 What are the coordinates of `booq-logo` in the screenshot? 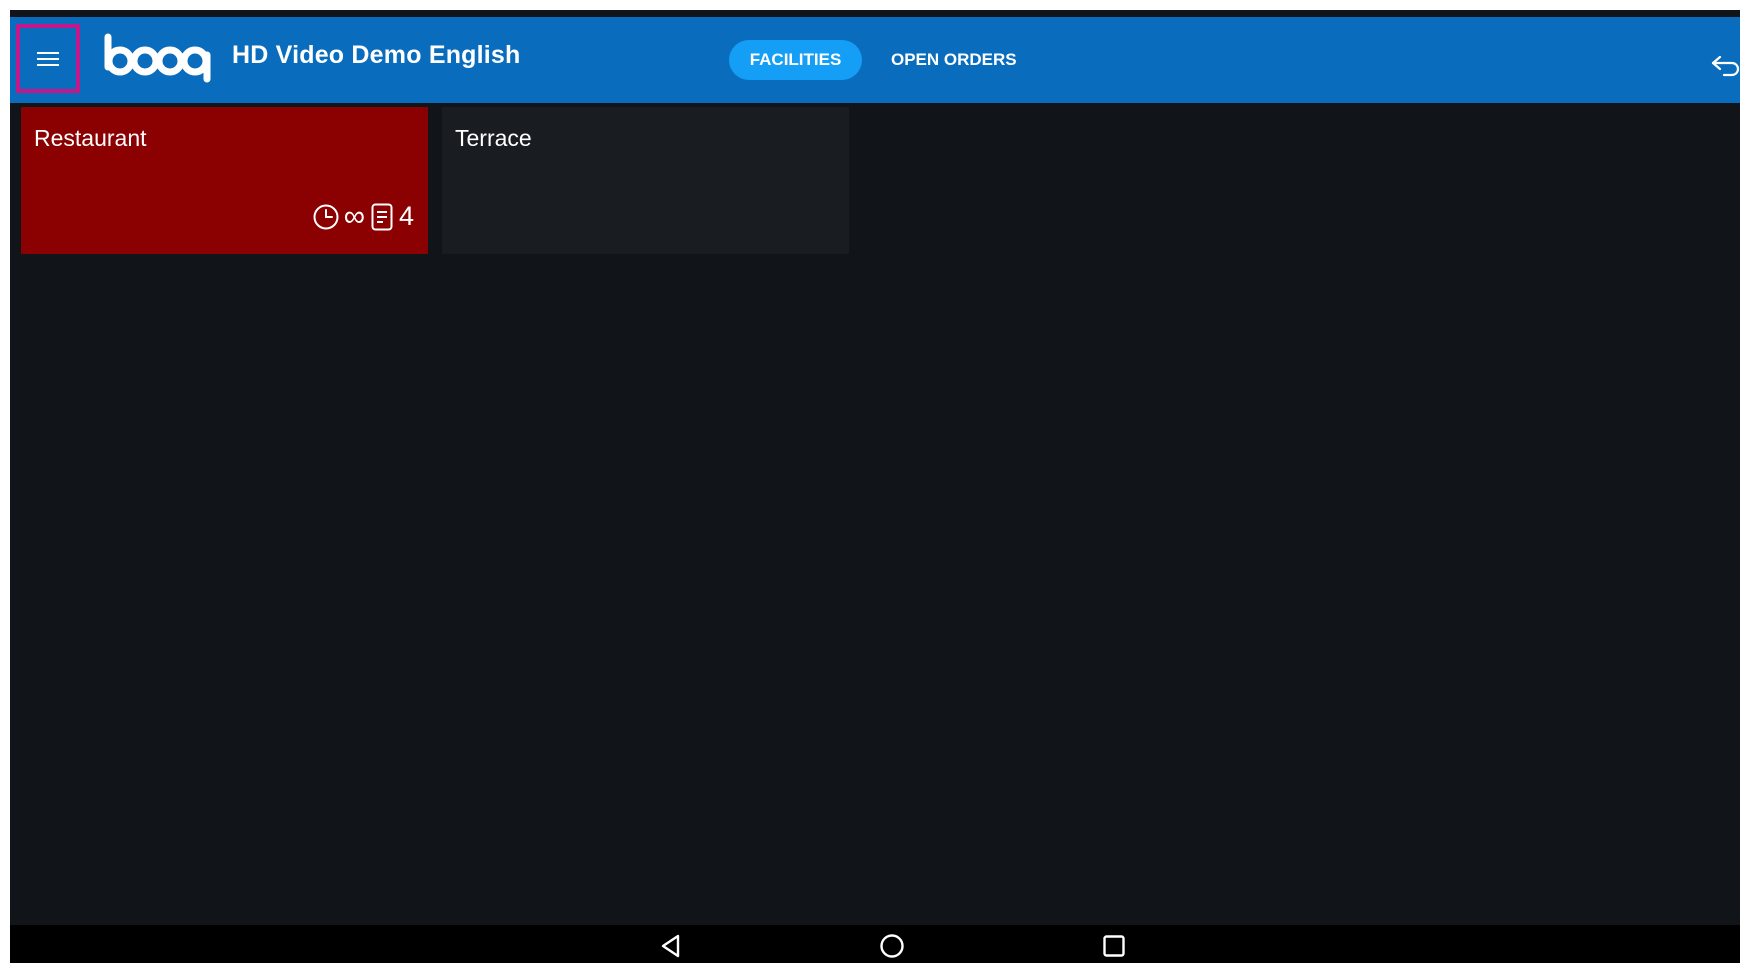 It's located at (157, 58).